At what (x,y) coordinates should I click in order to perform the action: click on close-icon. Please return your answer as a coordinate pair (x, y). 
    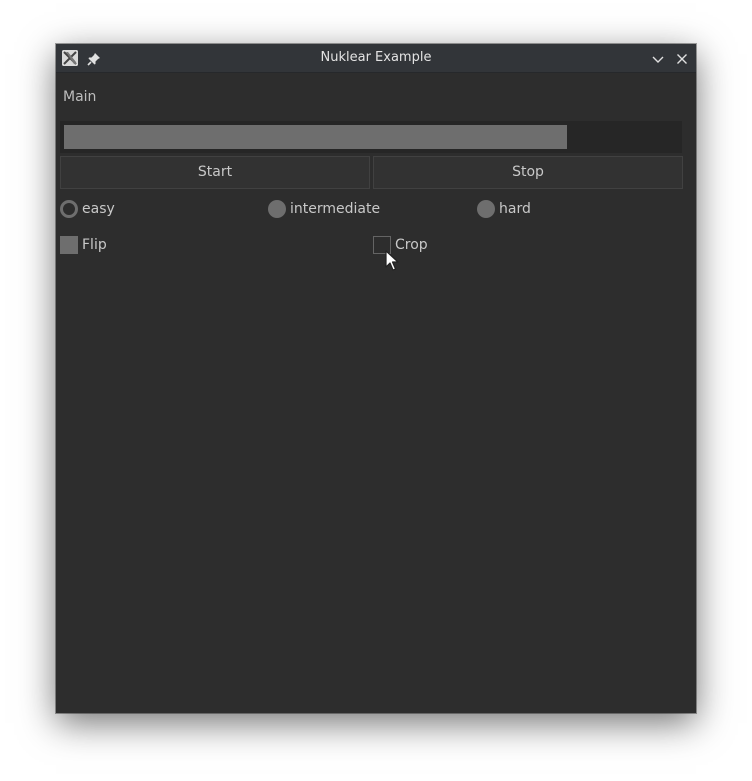
    Looking at the image, I should click on (682, 58).